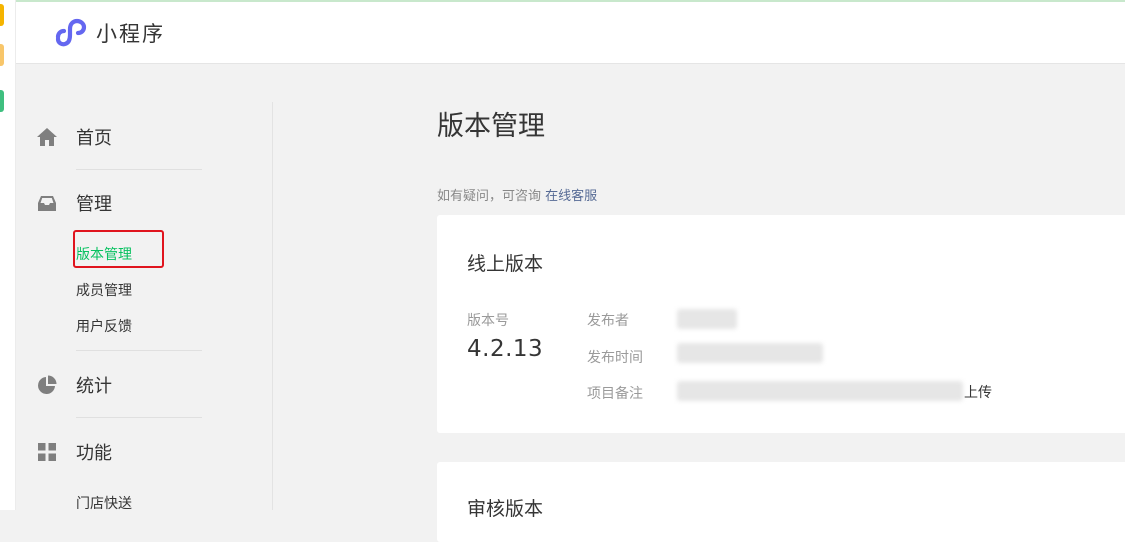 The height and width of the screenshot is (542, 1125). I want to click on help-hint: 如有疑问，可咨询 在线客服, so click(517, 194).